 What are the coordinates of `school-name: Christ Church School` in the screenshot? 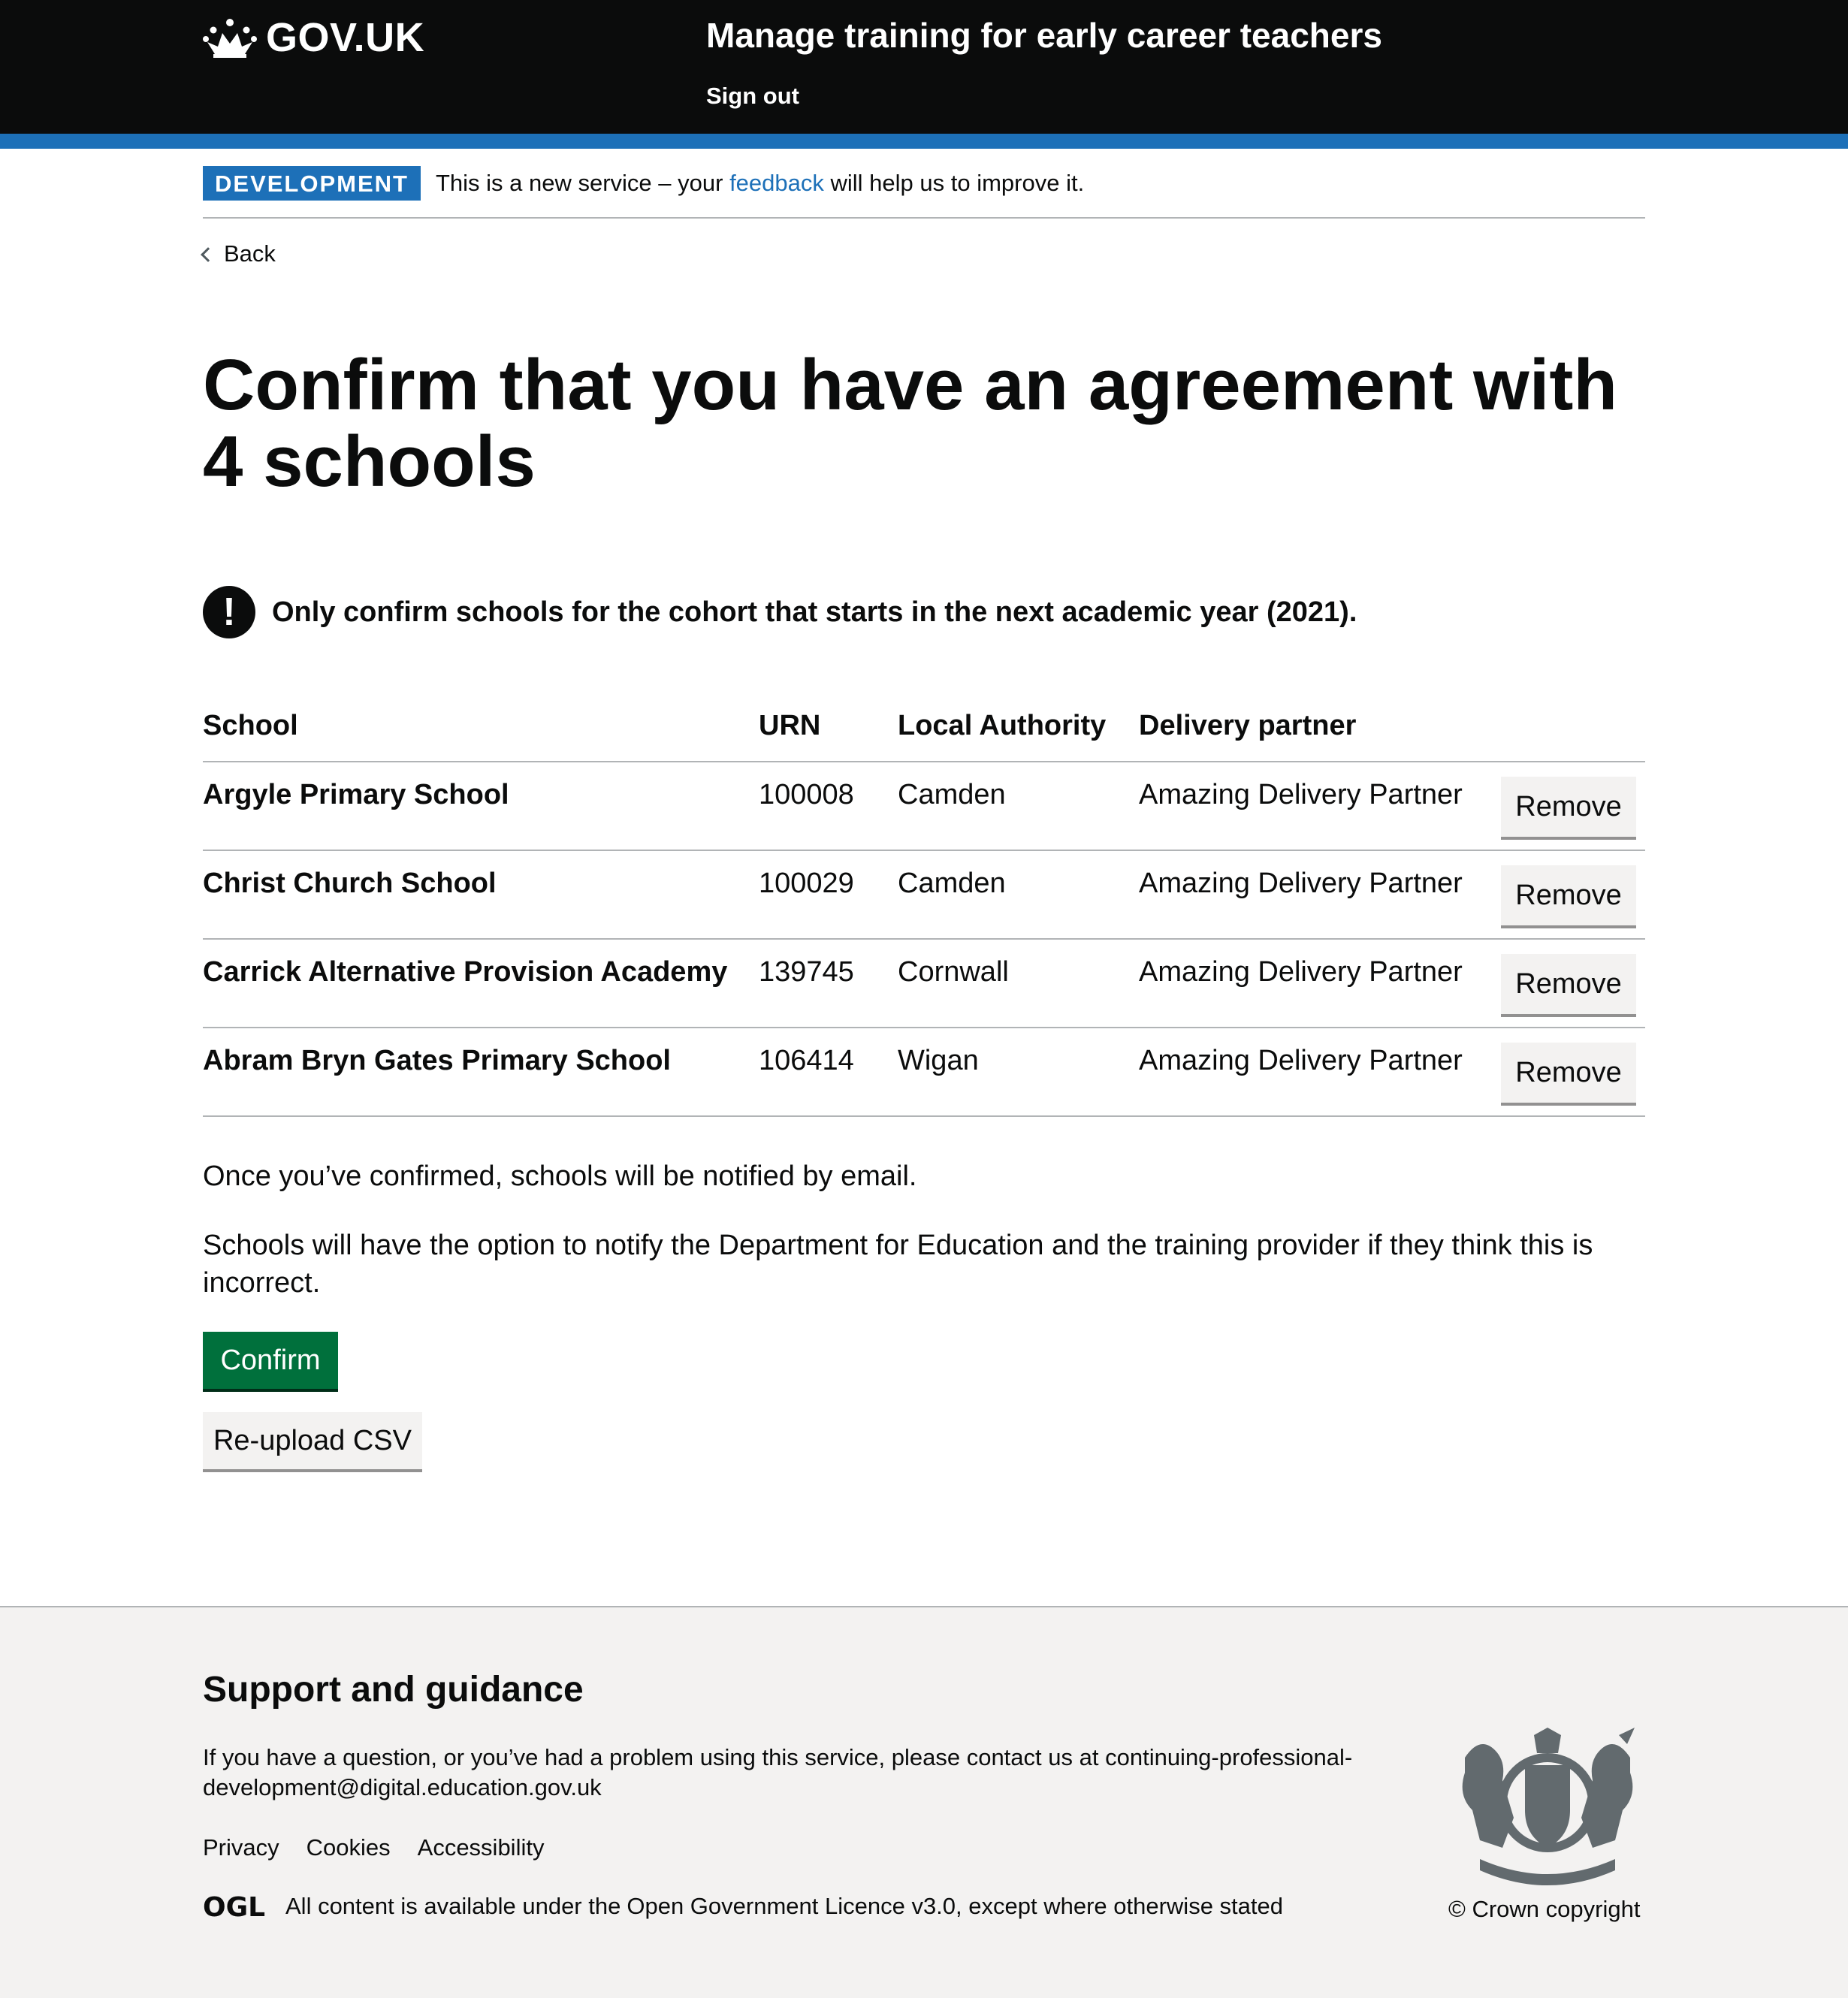 It's located at (350, 884).